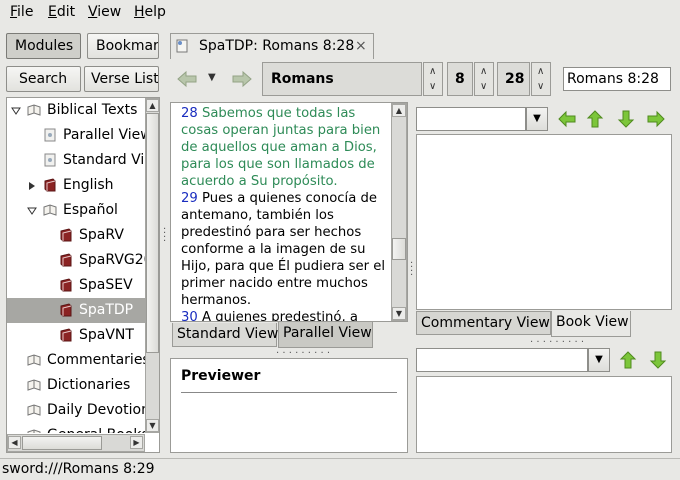  Describe the element at coordinates (76, 235) in the screenshot. I see `tree-item-sparv: SpaRV` at that location.